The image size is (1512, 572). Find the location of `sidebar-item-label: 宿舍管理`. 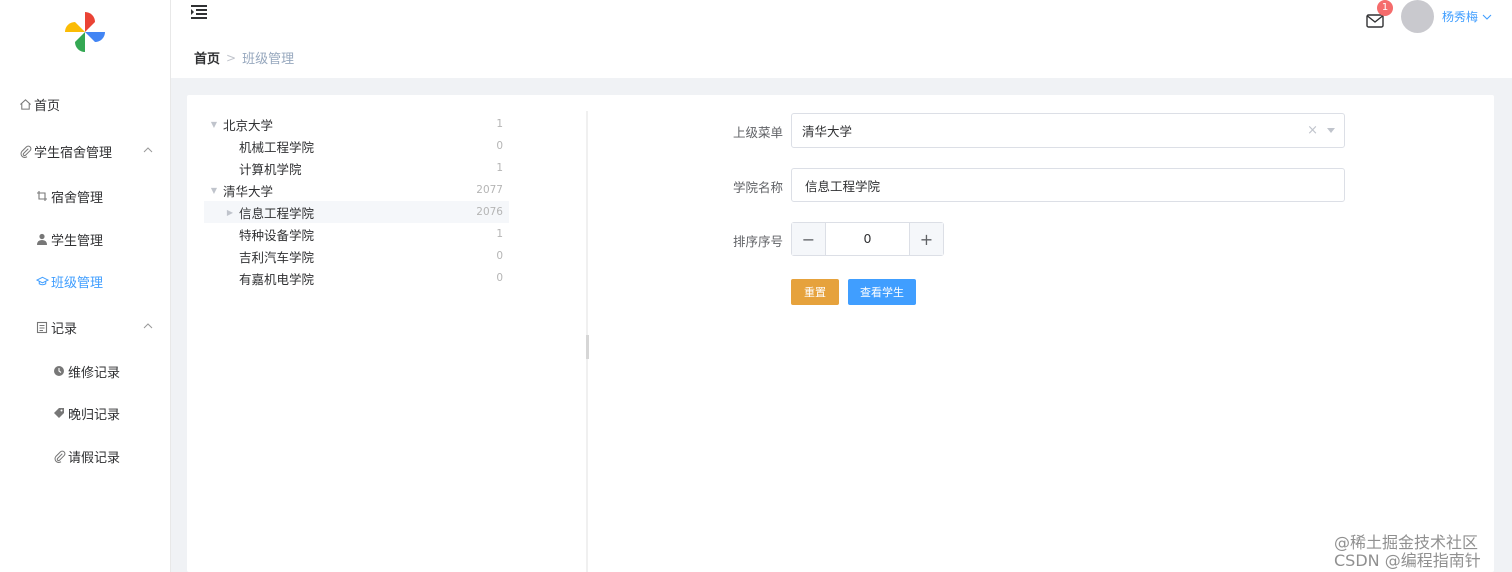

sidebar-item-label: 宿舍管理 is located at coordinates (77, 198).